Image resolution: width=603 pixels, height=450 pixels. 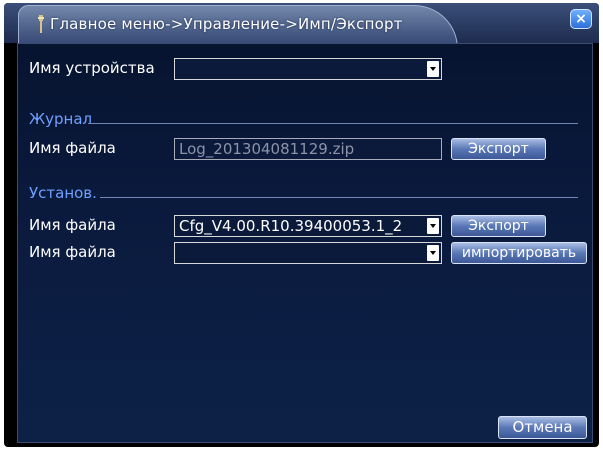 I want to click on close-button: ×, so click(x=581, y=19).